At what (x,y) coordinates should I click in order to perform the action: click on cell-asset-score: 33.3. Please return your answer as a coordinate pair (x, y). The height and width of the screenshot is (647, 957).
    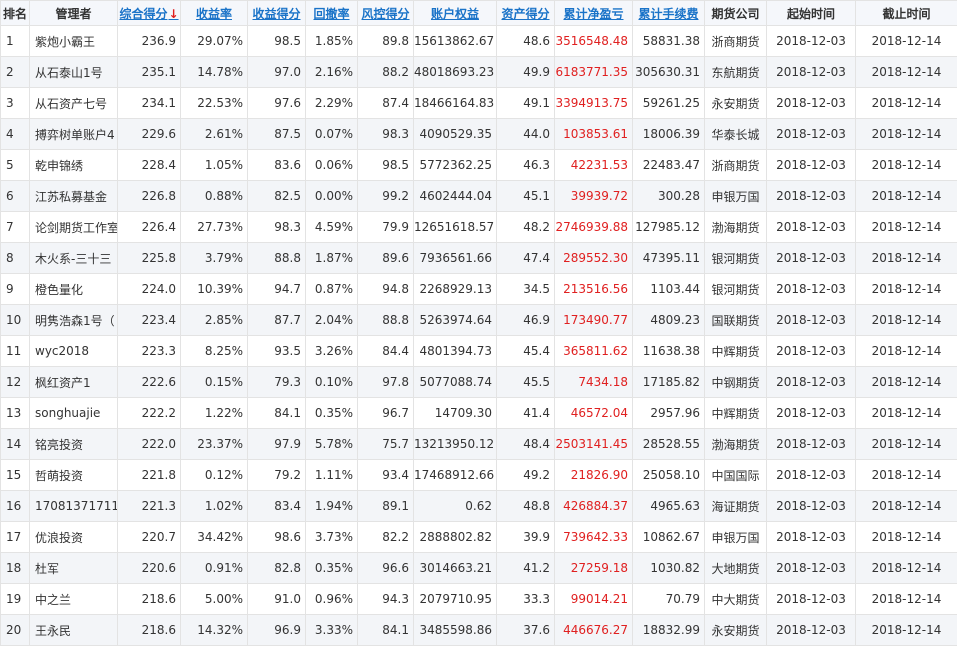
    Looking at the image, I should click on (525, 599).